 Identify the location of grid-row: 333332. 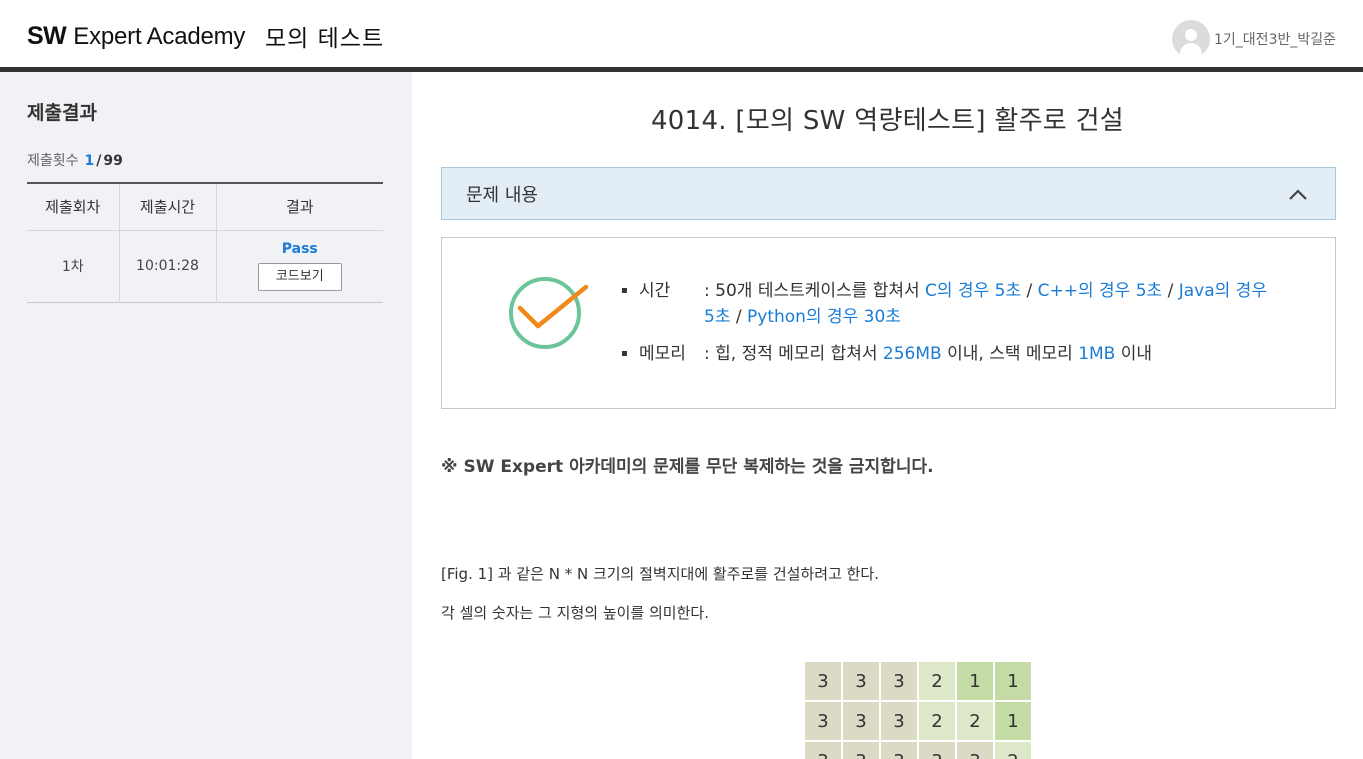
(918, 750).